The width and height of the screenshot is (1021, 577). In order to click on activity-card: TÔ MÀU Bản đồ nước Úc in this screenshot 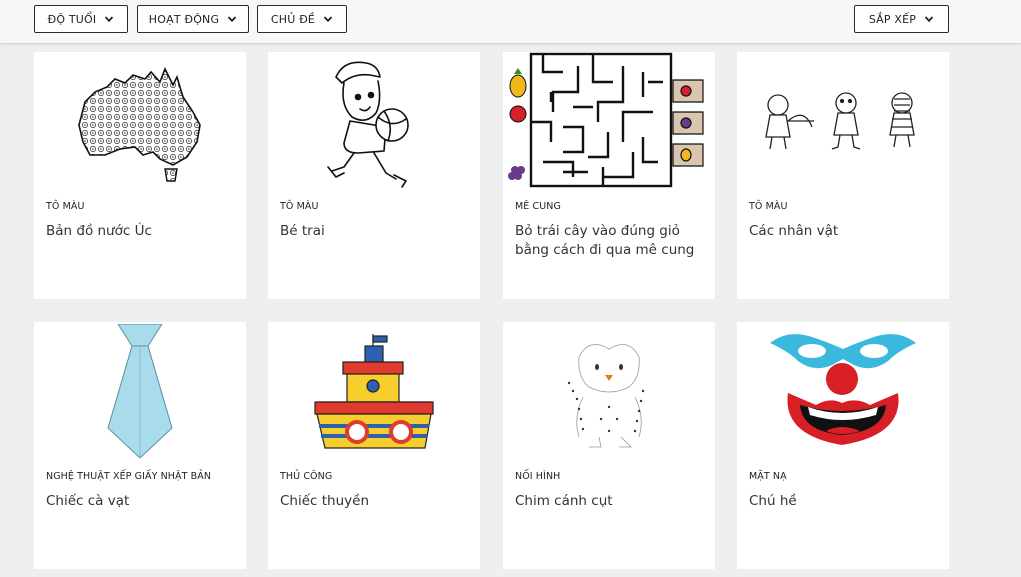, I will do `click(140, 175)`.